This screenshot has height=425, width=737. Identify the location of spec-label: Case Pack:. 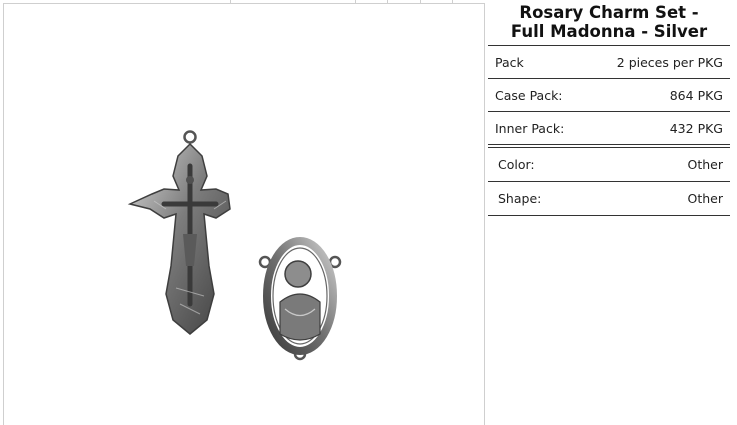
(529, 95).